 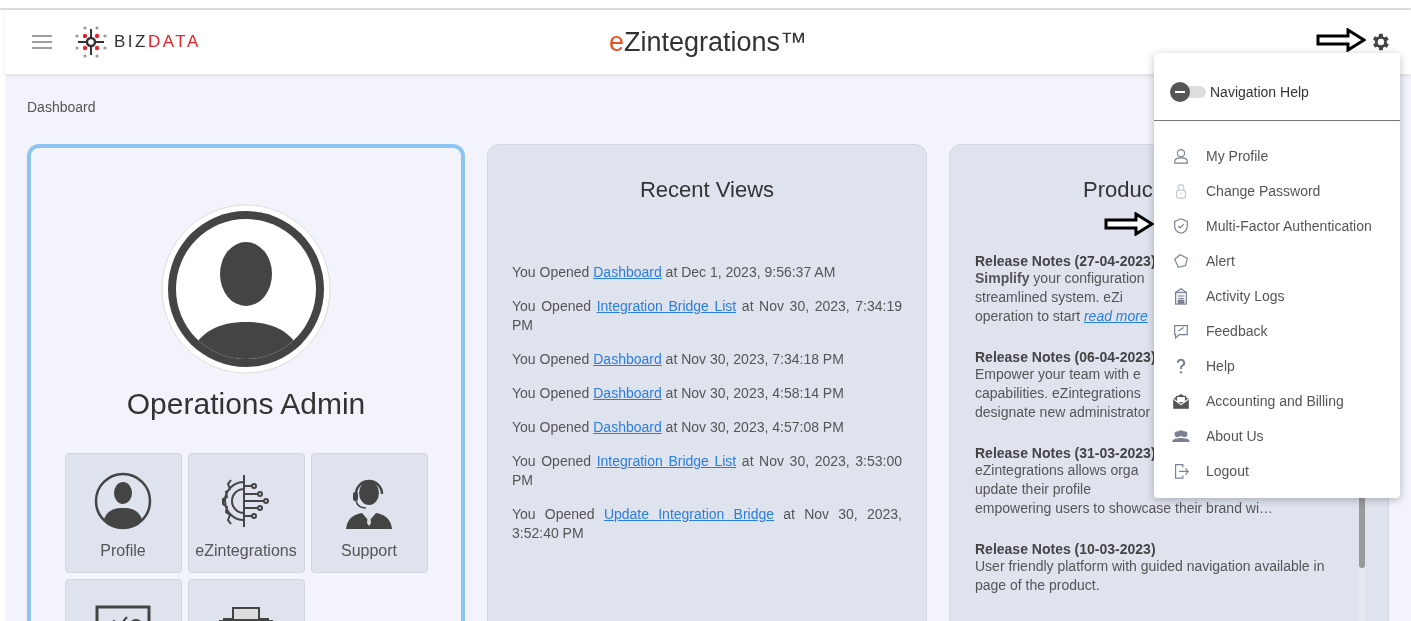 I want to click on user-name: Operations Admin, so click(x=246, y=404).